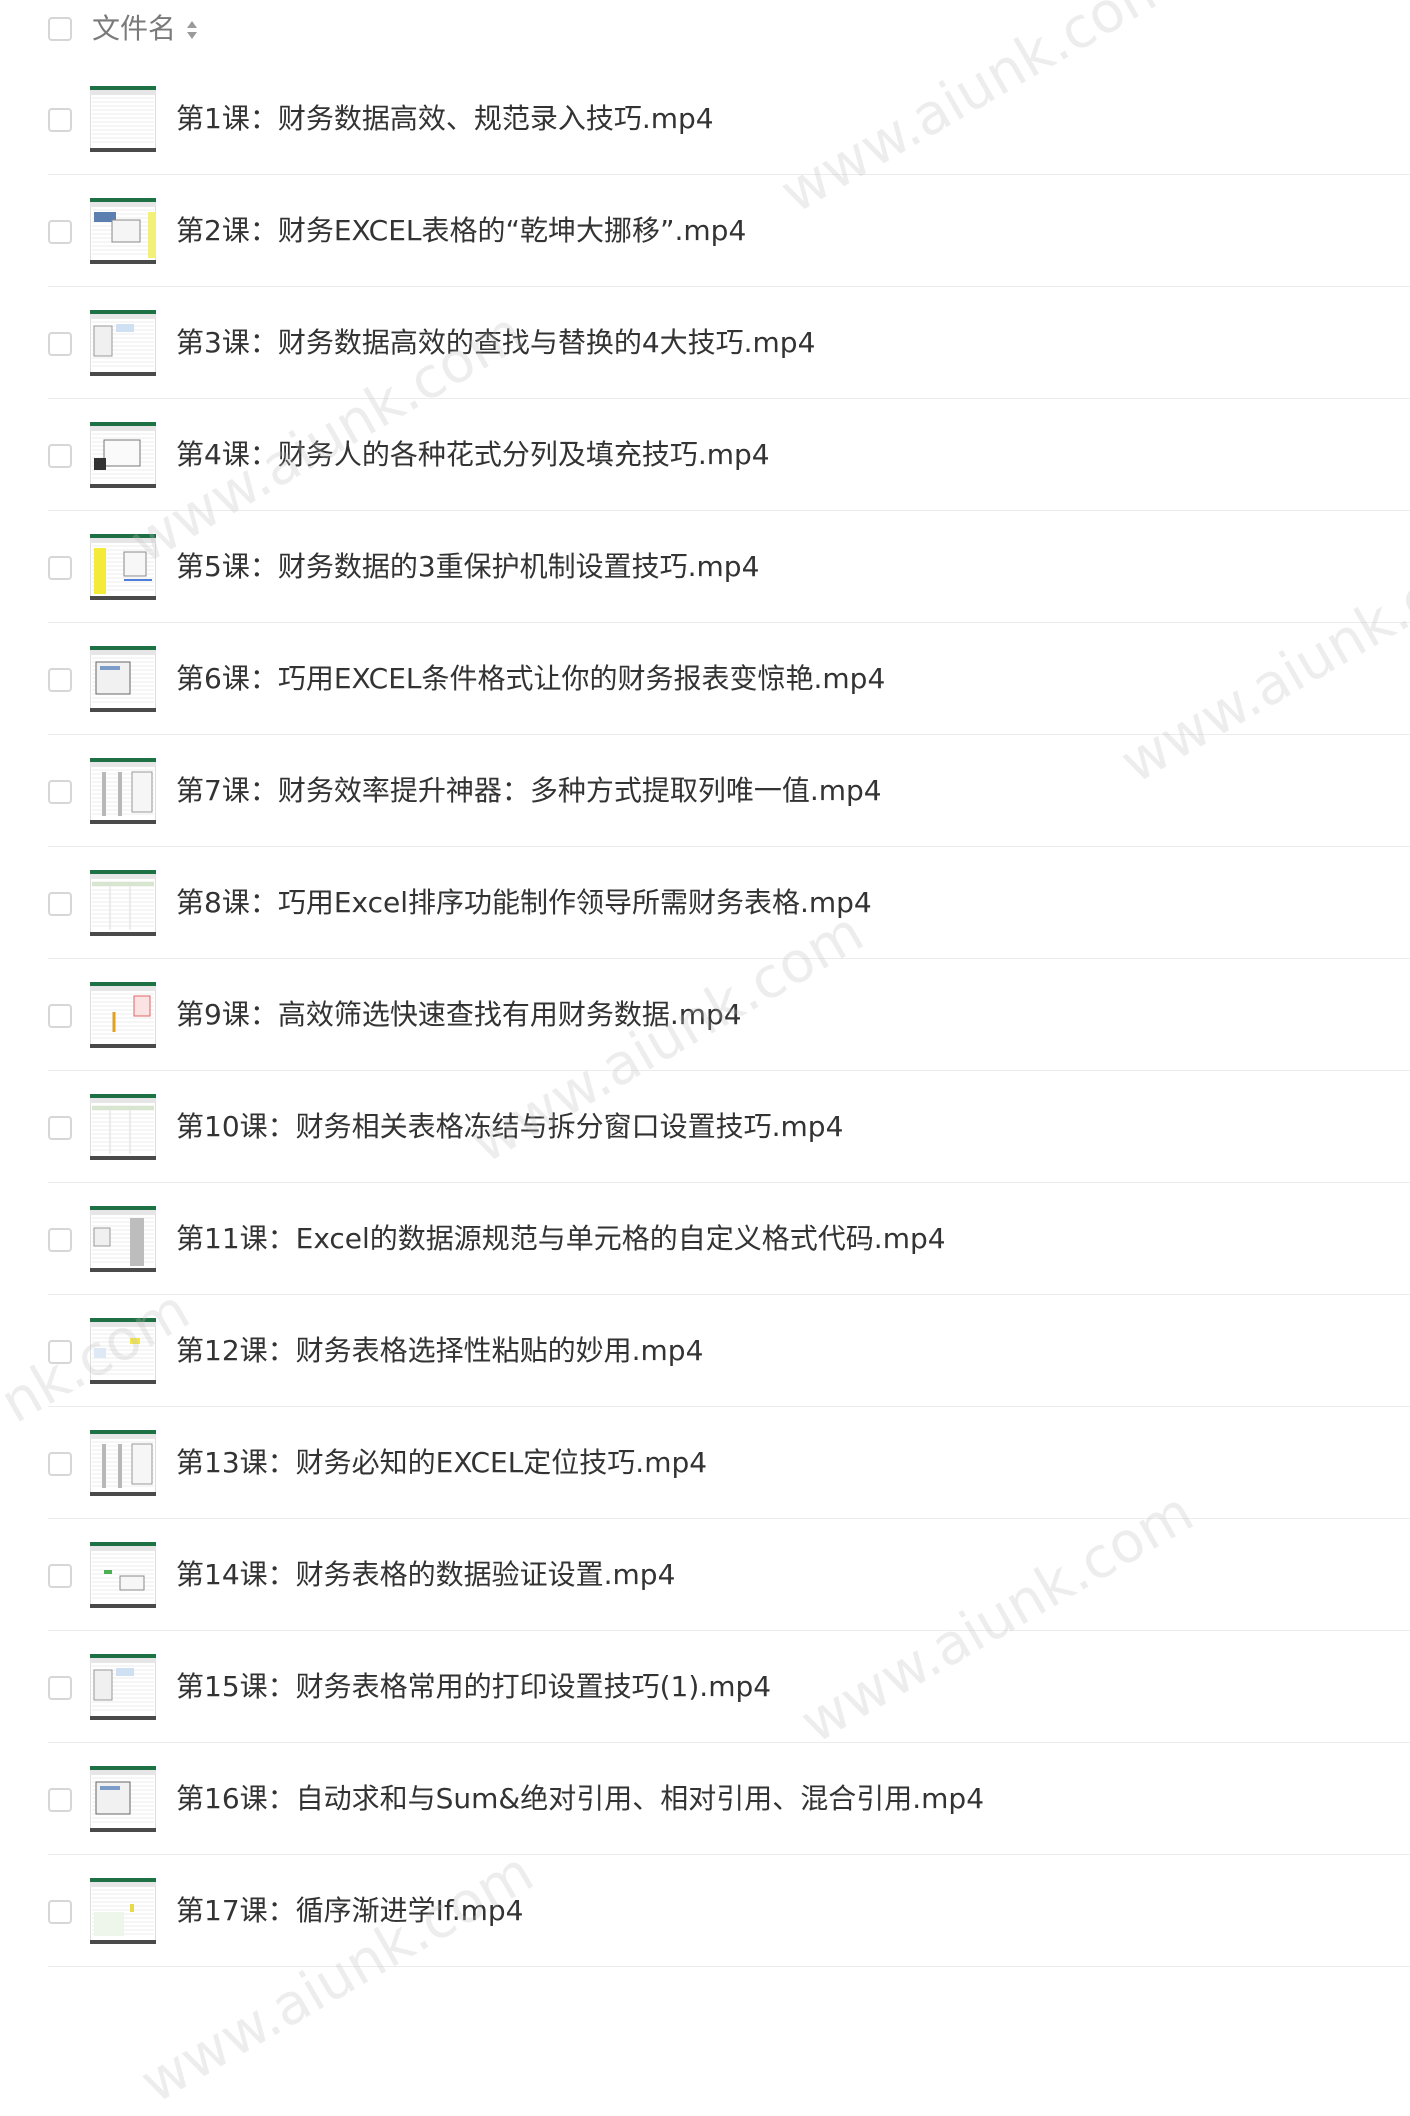  What do you see at coordinates (134, 29) in the screenshot?
I see `filename-column-header: 文件名` at bounding box center [134, 29].